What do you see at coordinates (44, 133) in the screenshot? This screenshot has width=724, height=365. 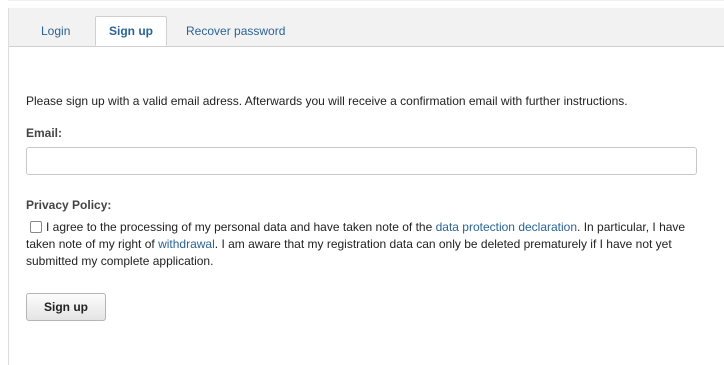 I see `email-label: Email:` at bounding box center [44, 133].